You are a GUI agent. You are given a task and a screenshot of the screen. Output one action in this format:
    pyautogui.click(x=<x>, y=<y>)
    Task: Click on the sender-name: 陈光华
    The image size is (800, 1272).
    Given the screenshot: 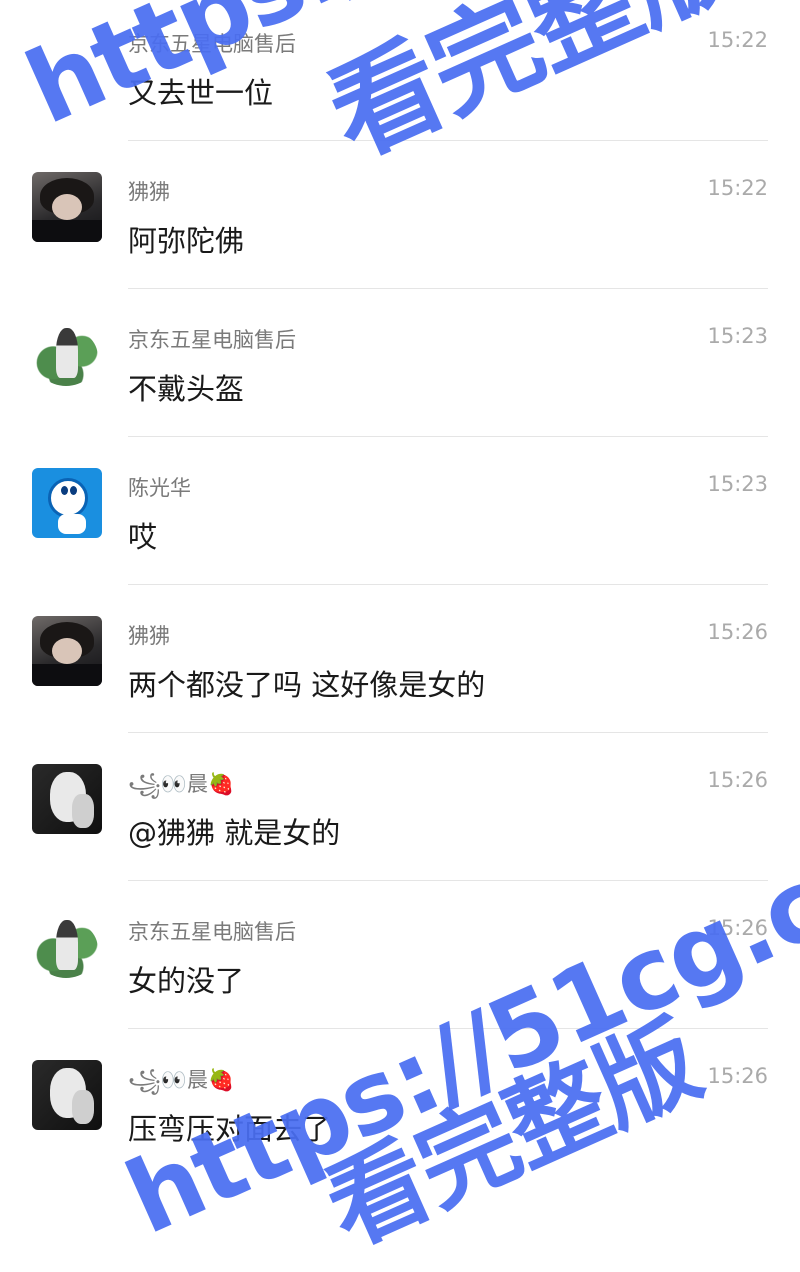 What is the action you would take?
    pyautogui.click(x=159, y=487)
    